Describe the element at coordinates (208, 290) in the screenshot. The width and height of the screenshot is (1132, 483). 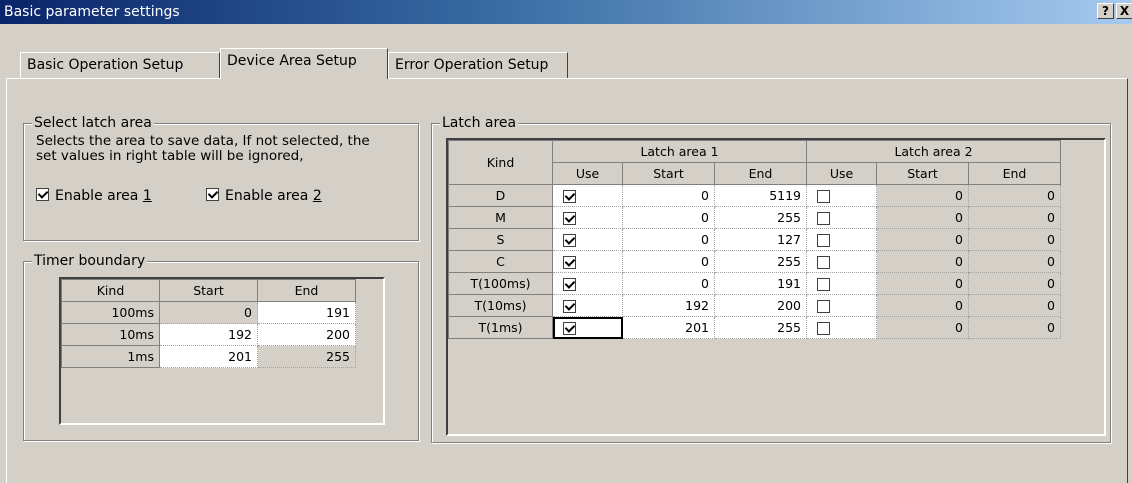
I see `timer-header-start: Start` at that location.